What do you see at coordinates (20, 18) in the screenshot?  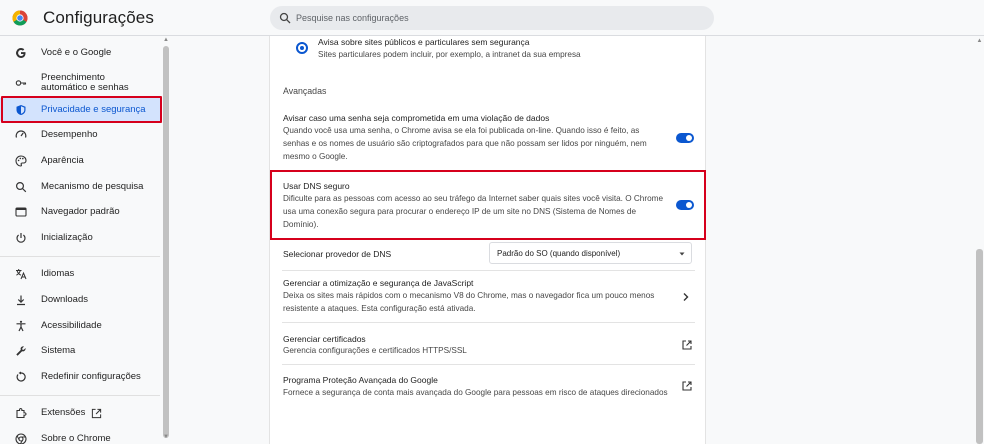 I see `chrome-logo-icon` at bounding box center [20, 18].